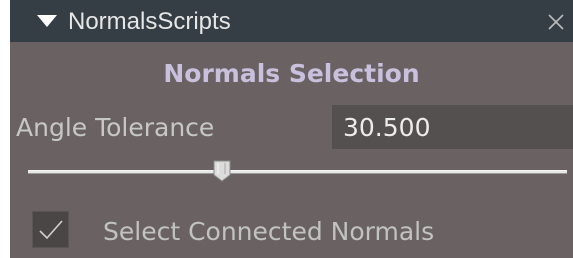  I want to click on angle-tolerance-slider-thumb, so click(222, 171).